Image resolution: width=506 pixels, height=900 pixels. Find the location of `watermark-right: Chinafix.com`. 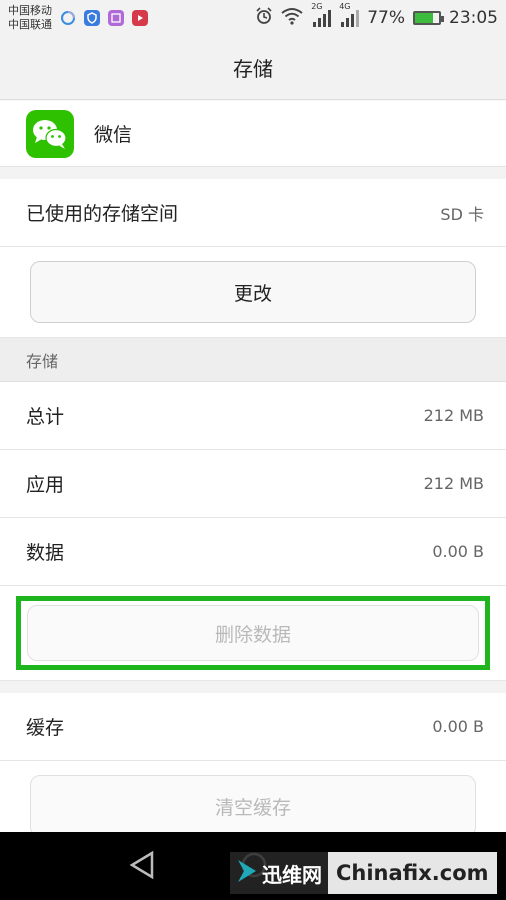

watermark-right: Chinafix.com is located at coordinates (412, 873).